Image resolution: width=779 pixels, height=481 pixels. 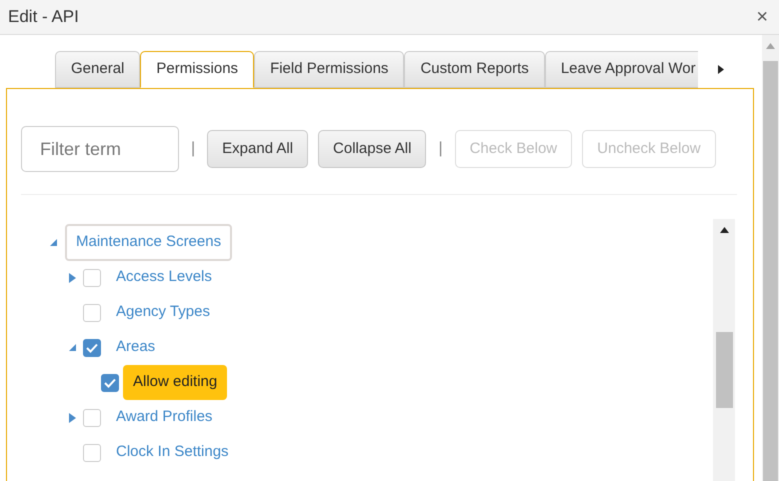 What do you see at coordinates (197, 69) in the screenshot?
I see `tab: Permissions` at bounding box center [197, 69].